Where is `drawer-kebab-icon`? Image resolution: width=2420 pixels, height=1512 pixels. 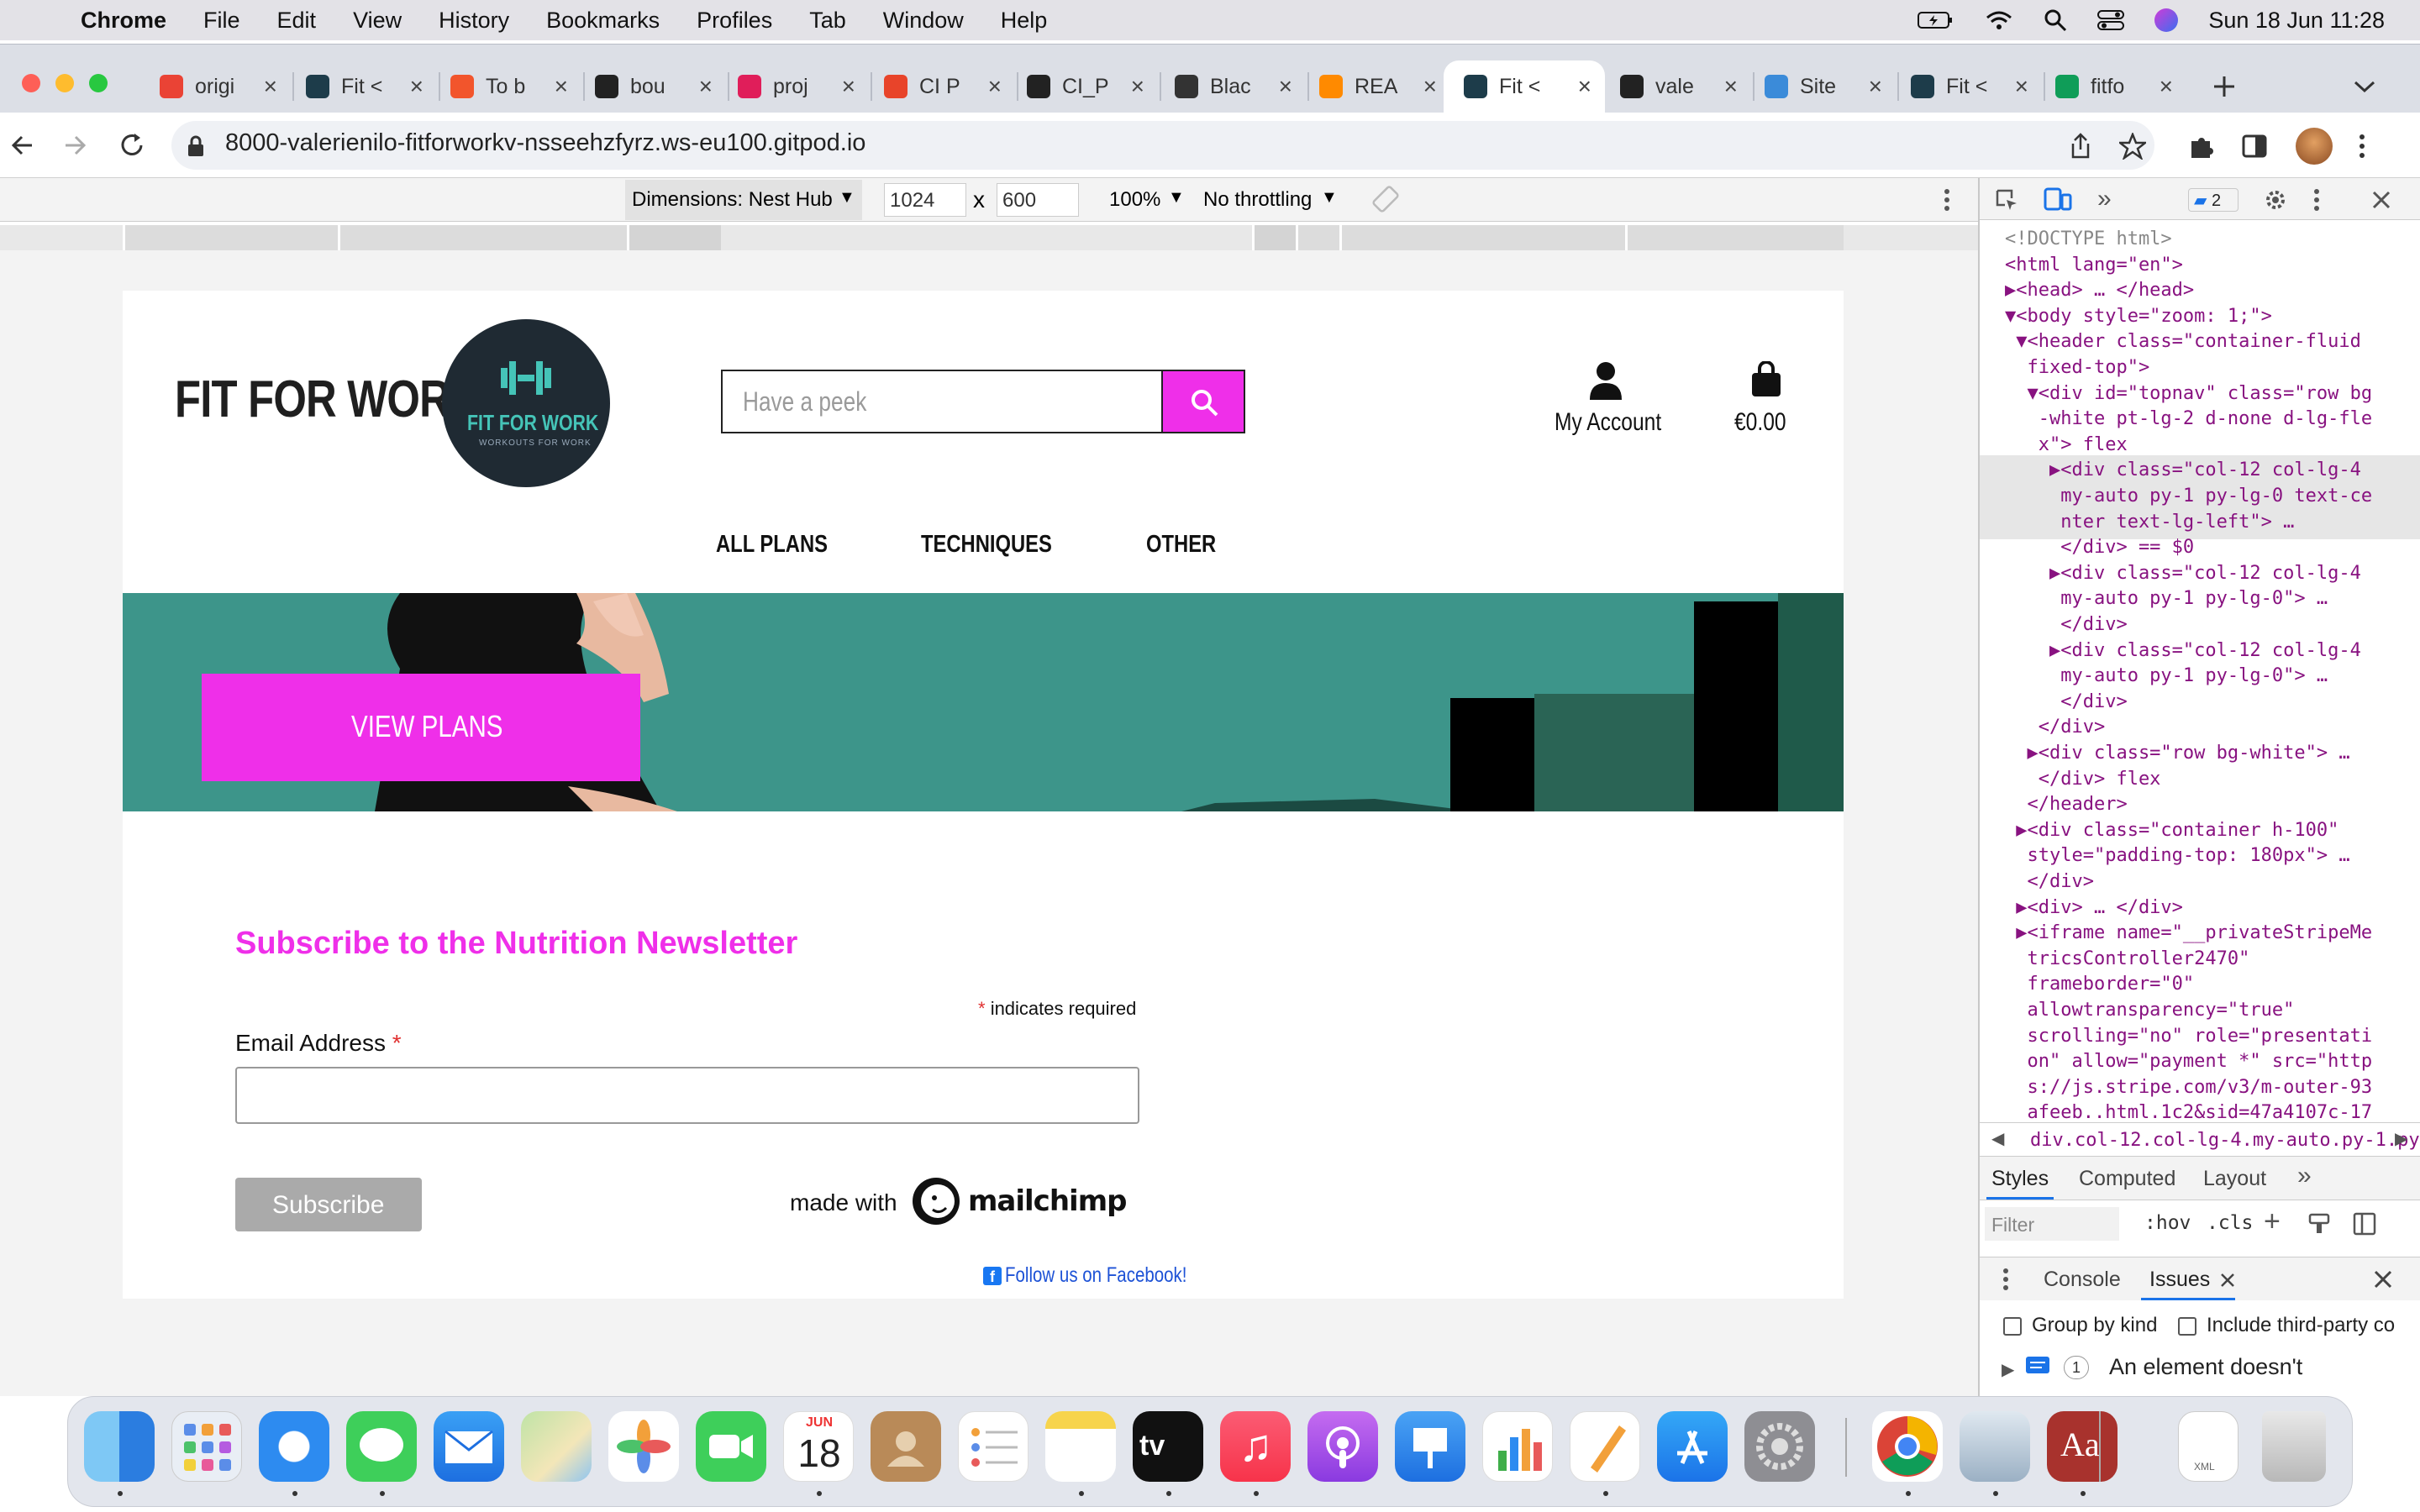
drawer-kebab-icon is located at coordinates (2006, 1279).